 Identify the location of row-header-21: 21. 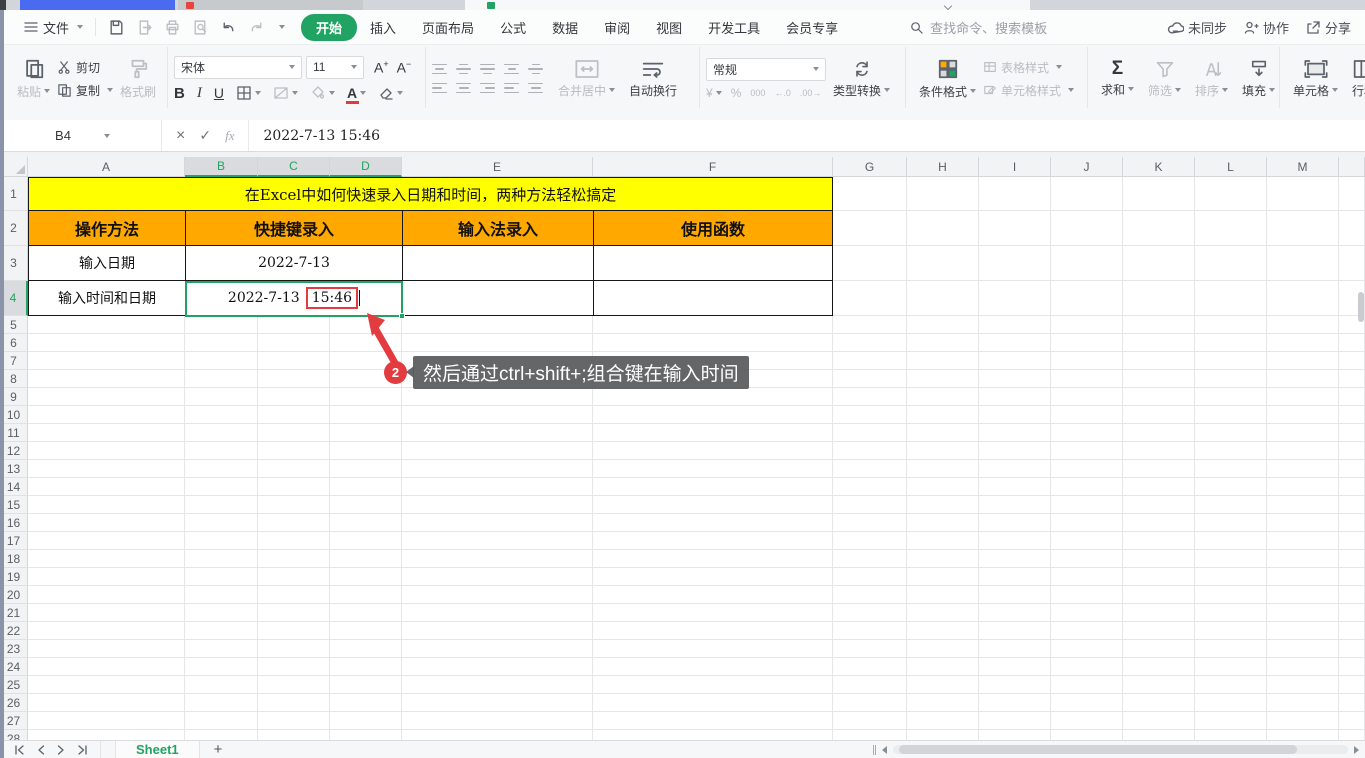
(14, 613).